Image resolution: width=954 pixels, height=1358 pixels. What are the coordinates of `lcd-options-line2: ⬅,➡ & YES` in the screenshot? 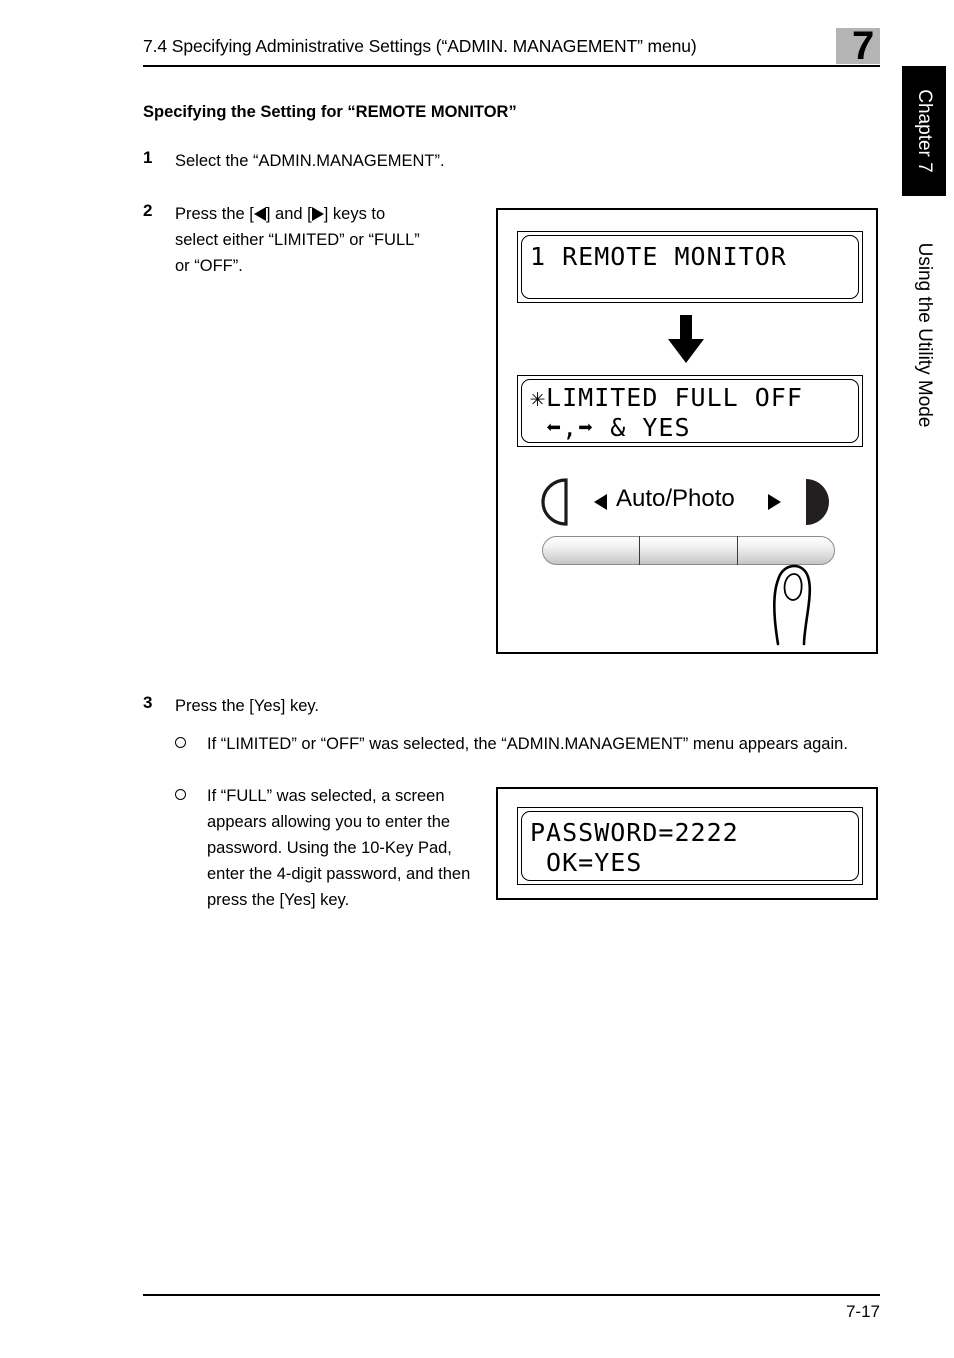 It's located at (610, 427).